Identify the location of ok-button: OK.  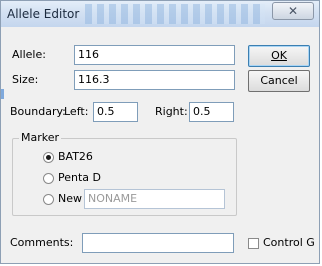
(279, 56).